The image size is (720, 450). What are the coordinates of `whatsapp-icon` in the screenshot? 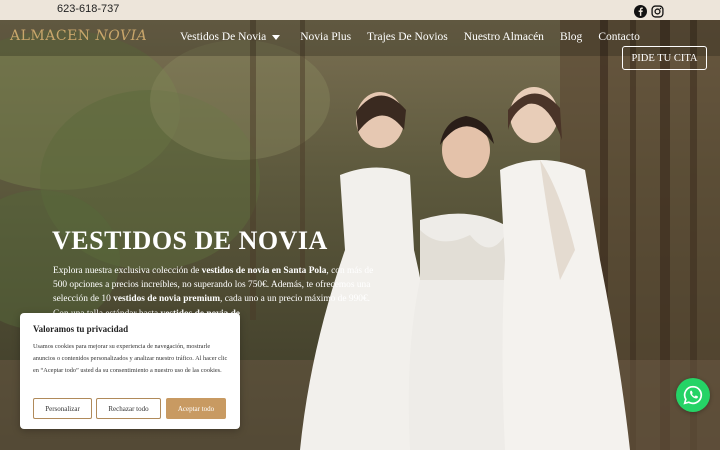 It's located at (693, 395).